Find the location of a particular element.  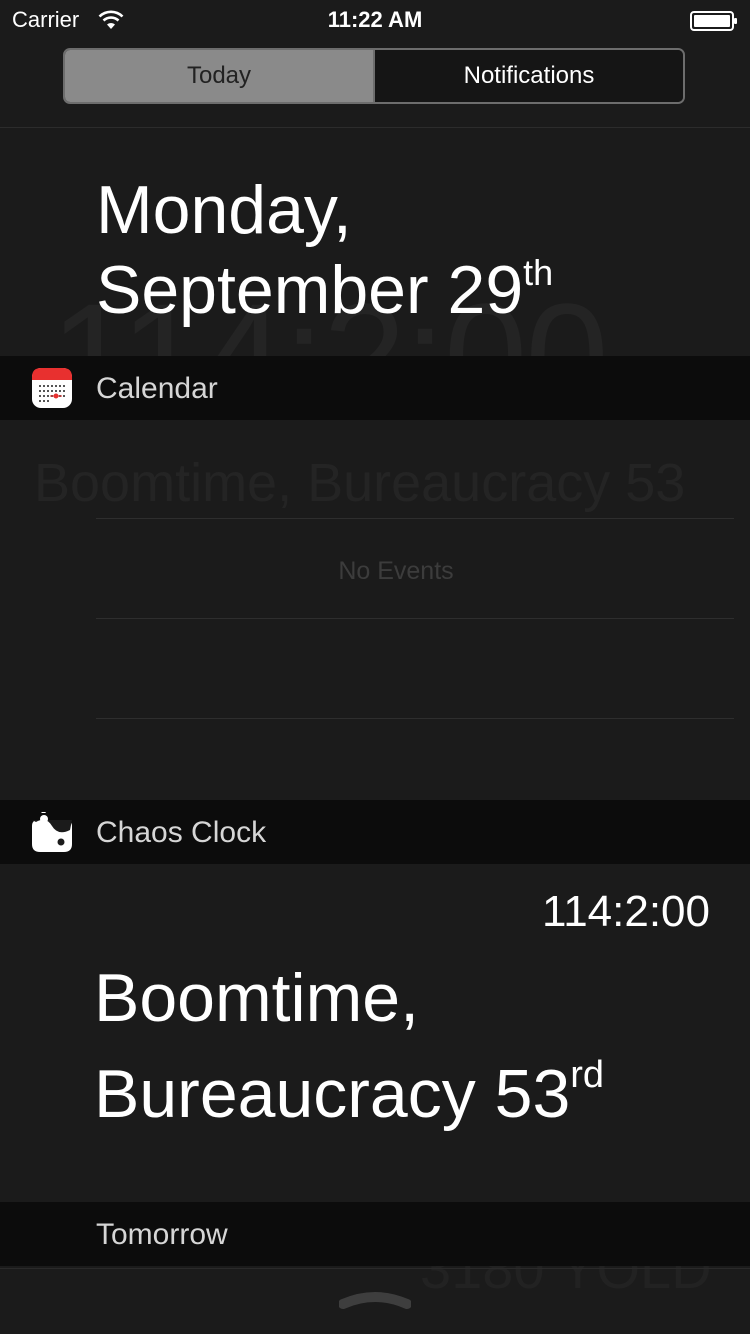

tomorrow-section-header: Tomorrow is located at coordinates (375, 1234).